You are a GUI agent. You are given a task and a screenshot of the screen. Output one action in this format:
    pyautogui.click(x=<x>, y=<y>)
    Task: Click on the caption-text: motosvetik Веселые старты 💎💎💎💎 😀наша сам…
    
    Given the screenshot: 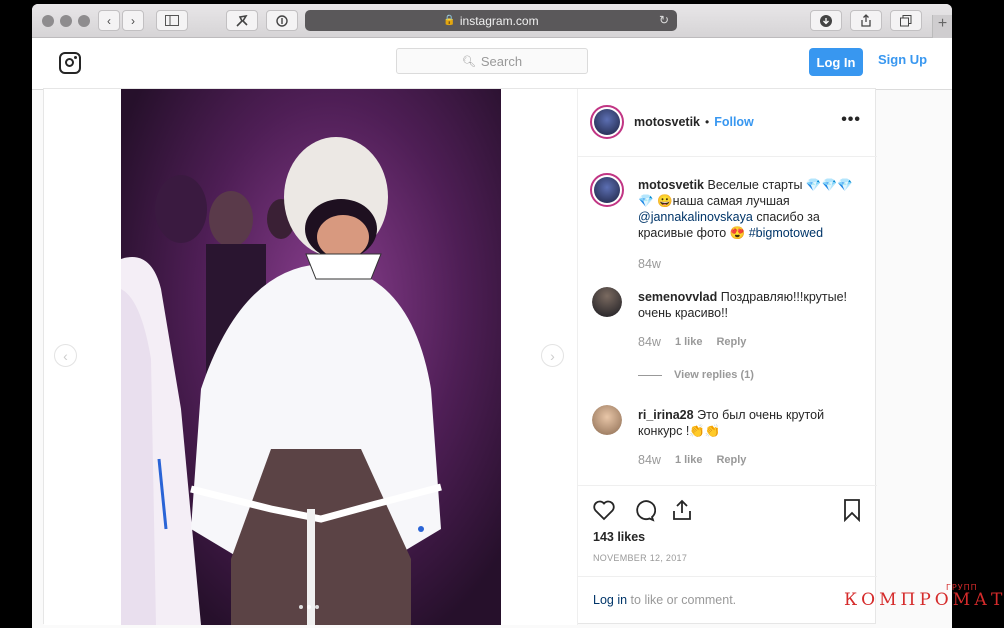 What is the action you would take?
    pyautogui.click(x=752, y=209)
    